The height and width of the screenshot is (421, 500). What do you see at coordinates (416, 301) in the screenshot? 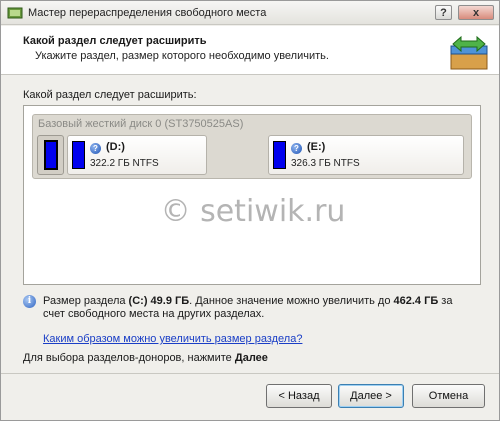
I see `max-size-value: 462.4 ГБ` at bounding box center [416, 301].